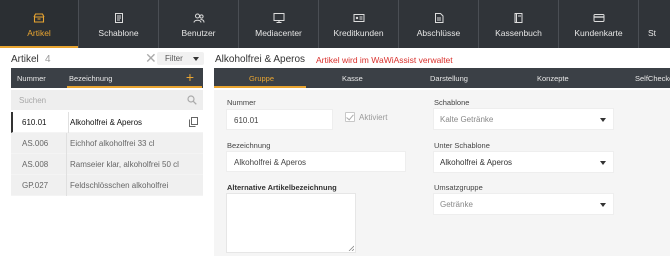 The height and width of the screenshot is (256, 670). I want to click on list-column-header: Nummer Bezeichnung +, so click(107, 78).